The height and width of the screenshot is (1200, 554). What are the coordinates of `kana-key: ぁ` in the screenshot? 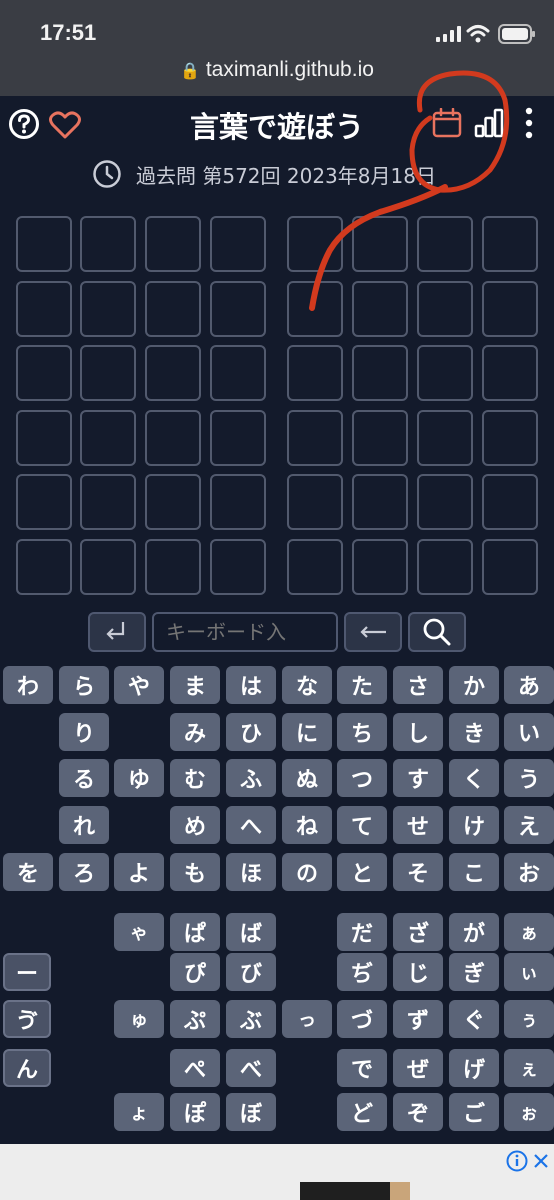 It's located at (529, 932).